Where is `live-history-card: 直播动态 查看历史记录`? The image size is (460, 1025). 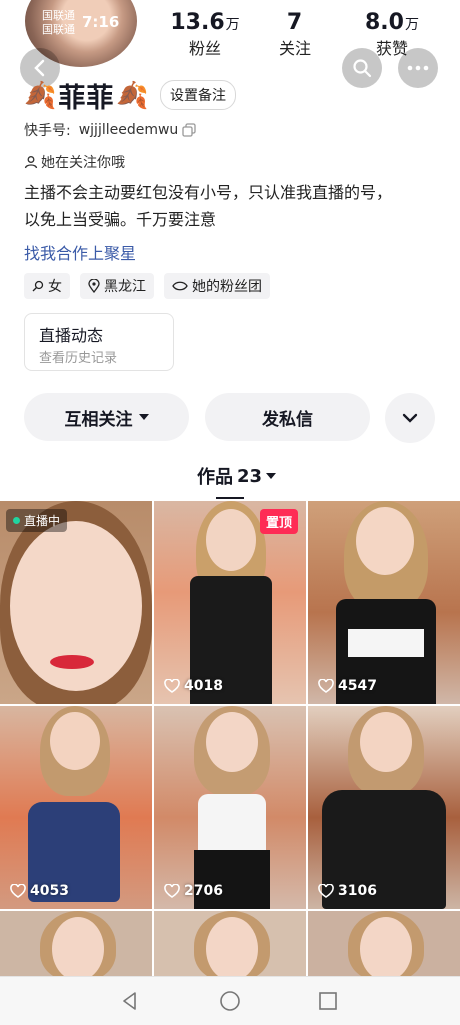 live-history-card: 直播动态 查看历史记录 is located at coordinates (99, 342).